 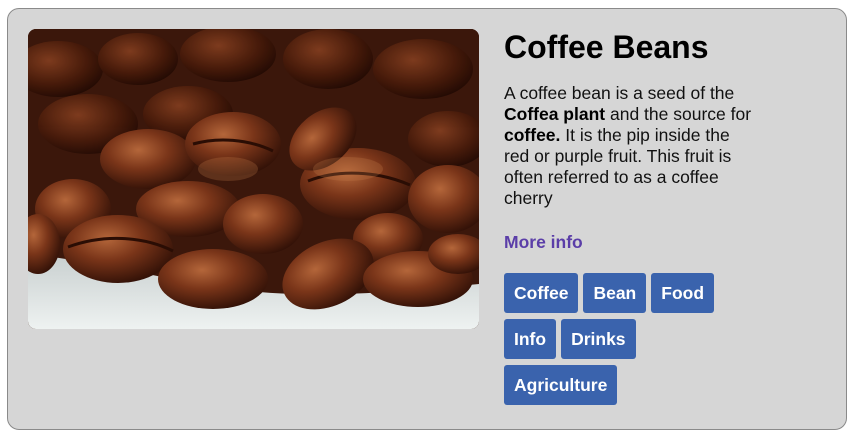 What do you see at coordinates (530, 339) in the screenshot?
I see `tag-info: Info` at bounding box center [530, 339].